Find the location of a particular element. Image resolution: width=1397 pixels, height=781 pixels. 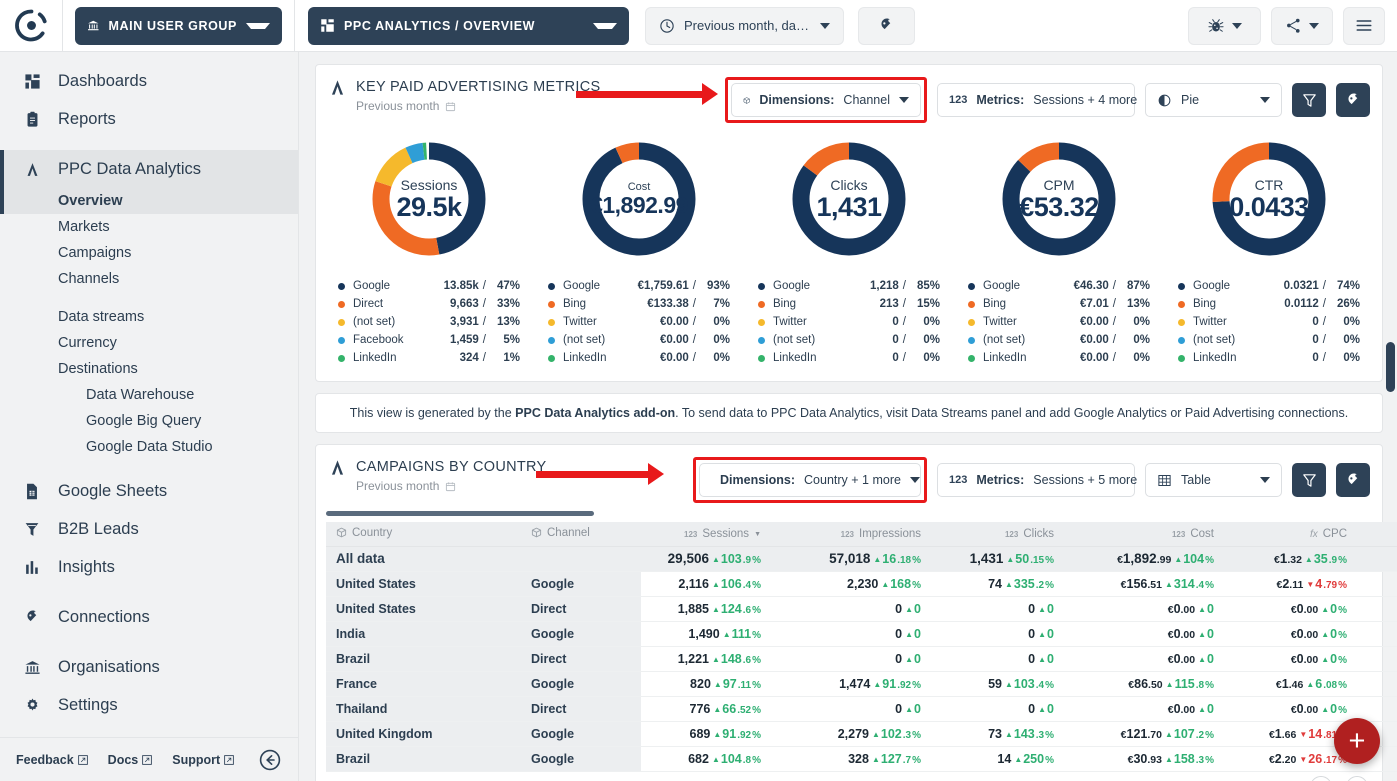

sidebar-item-settings: Settings is located at coordinates (149, 705).